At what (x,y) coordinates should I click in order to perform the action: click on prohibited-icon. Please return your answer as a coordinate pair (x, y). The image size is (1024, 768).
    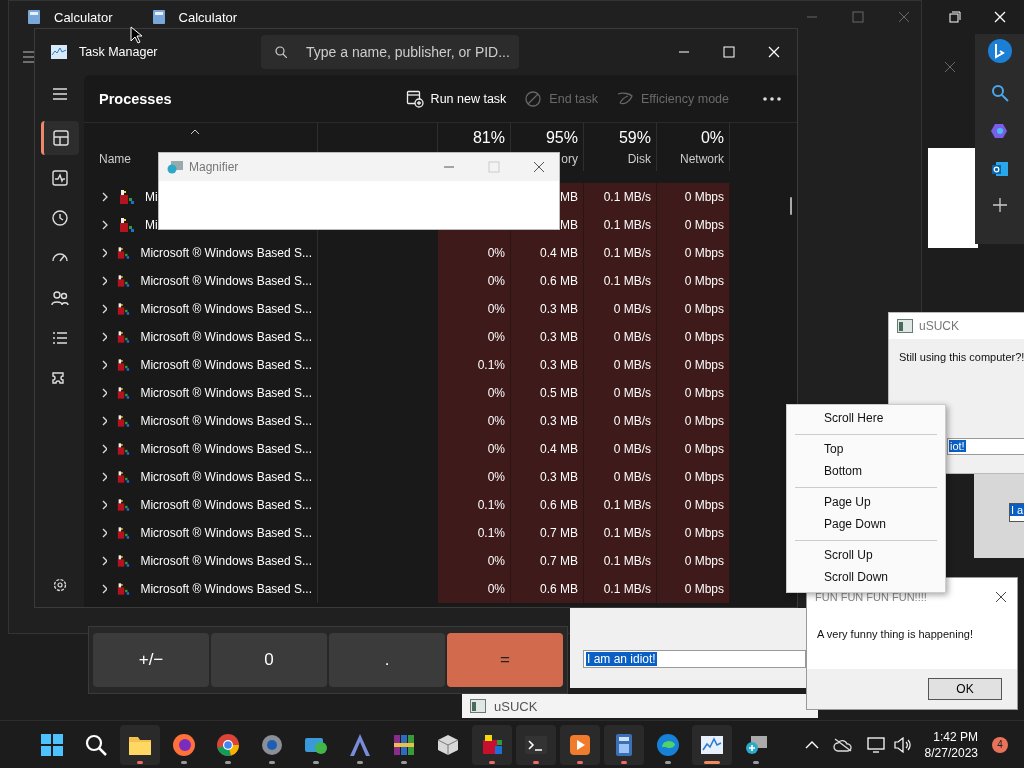
    Looking at the image, I should click on (533, 98).